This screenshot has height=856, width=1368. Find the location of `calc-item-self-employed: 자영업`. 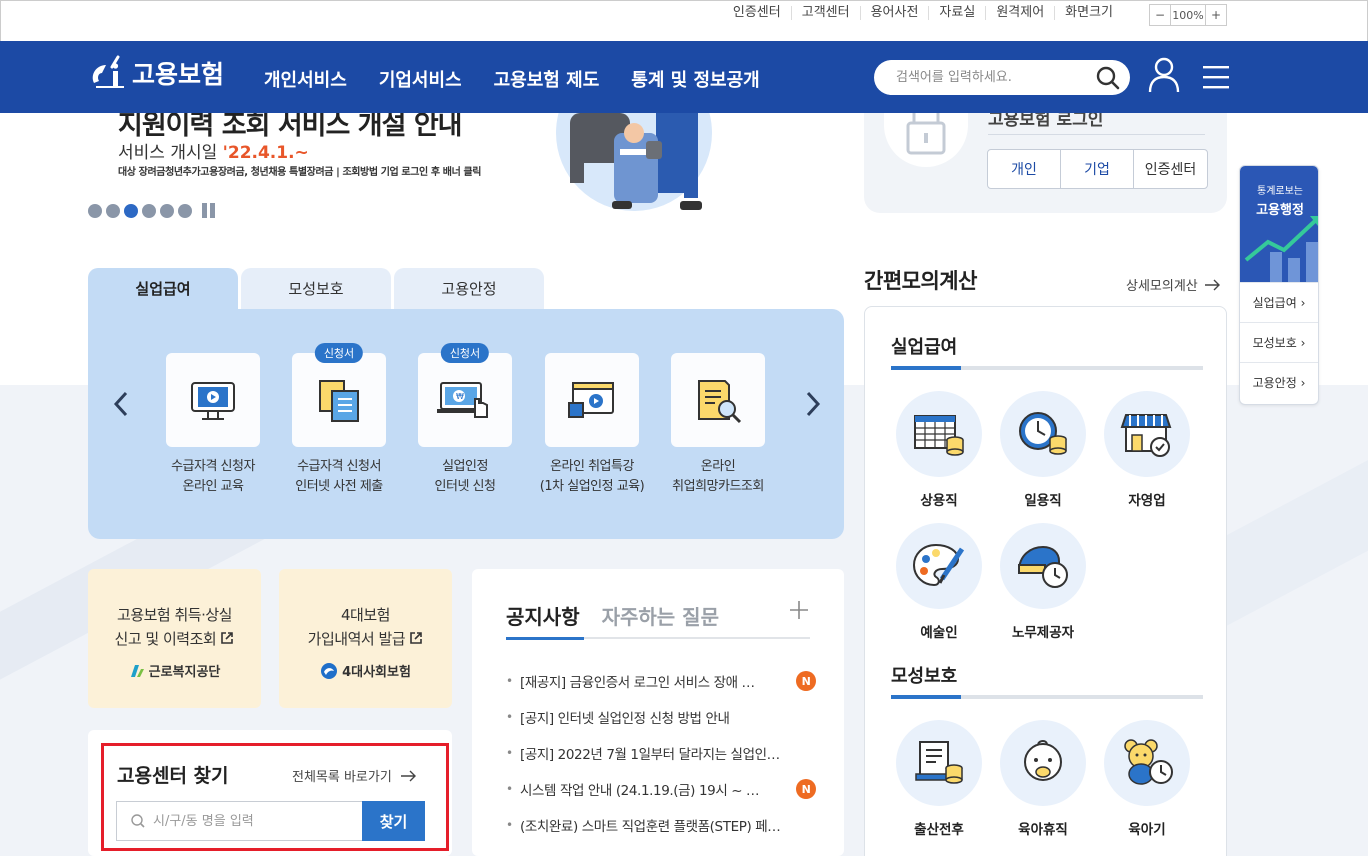

calc-item-self-employed: 자영업 is located at coordinates (1147, 450).